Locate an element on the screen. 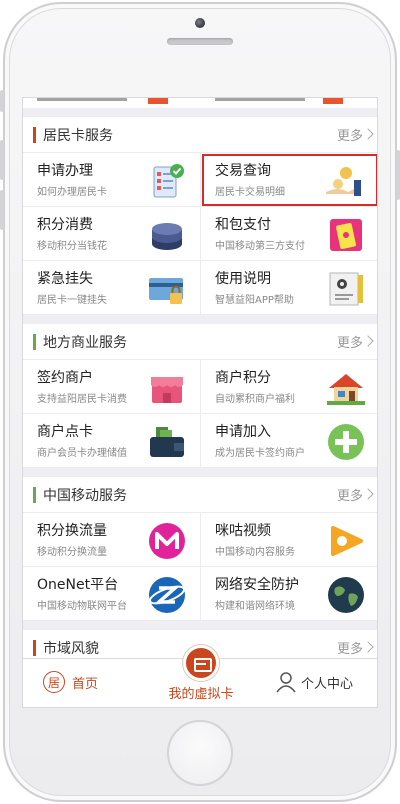 This screenshot has height=804, width=400. section-title: 居民卡服务 is located at coordinates (78, 135).